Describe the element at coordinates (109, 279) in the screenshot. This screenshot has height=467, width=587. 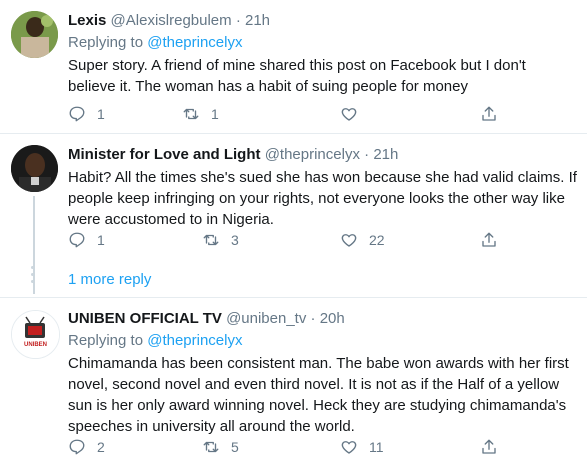
I see `more-reply-link: 1 more reply` at that location.